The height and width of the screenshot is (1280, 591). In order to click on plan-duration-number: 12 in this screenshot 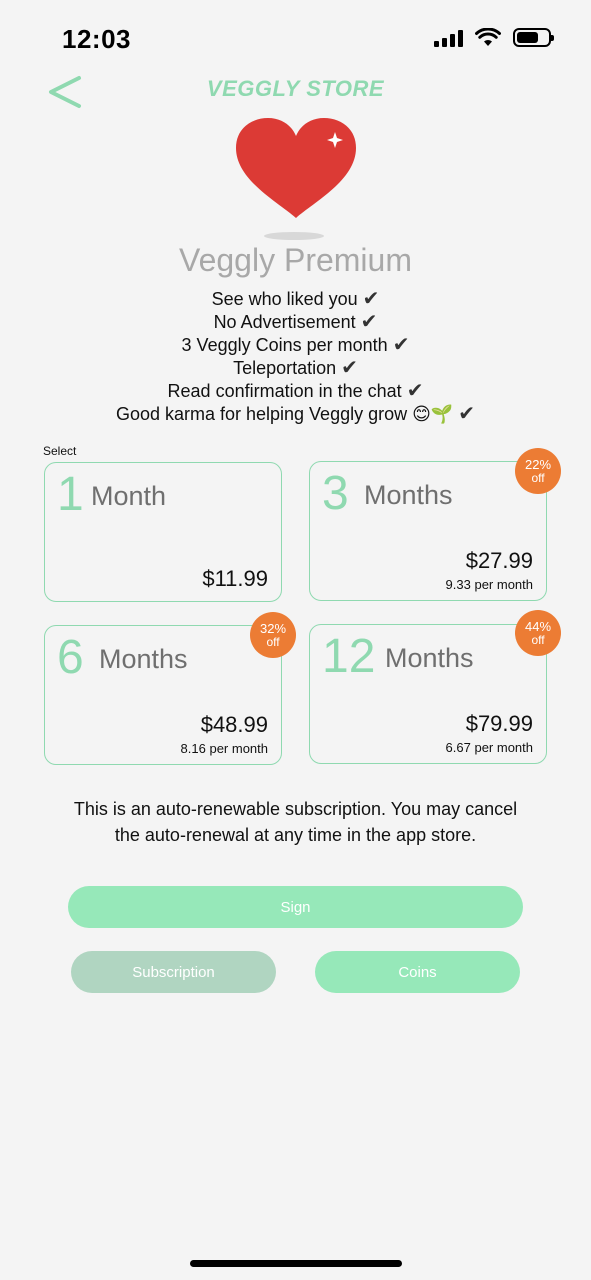, I will do `click(349, 656)`.